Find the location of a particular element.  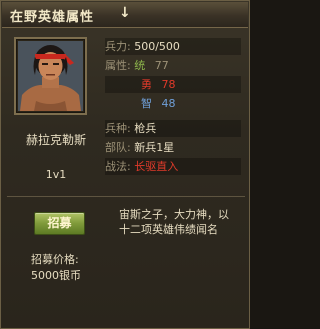

tong-label: 统 is located at coordinates (140, 65).